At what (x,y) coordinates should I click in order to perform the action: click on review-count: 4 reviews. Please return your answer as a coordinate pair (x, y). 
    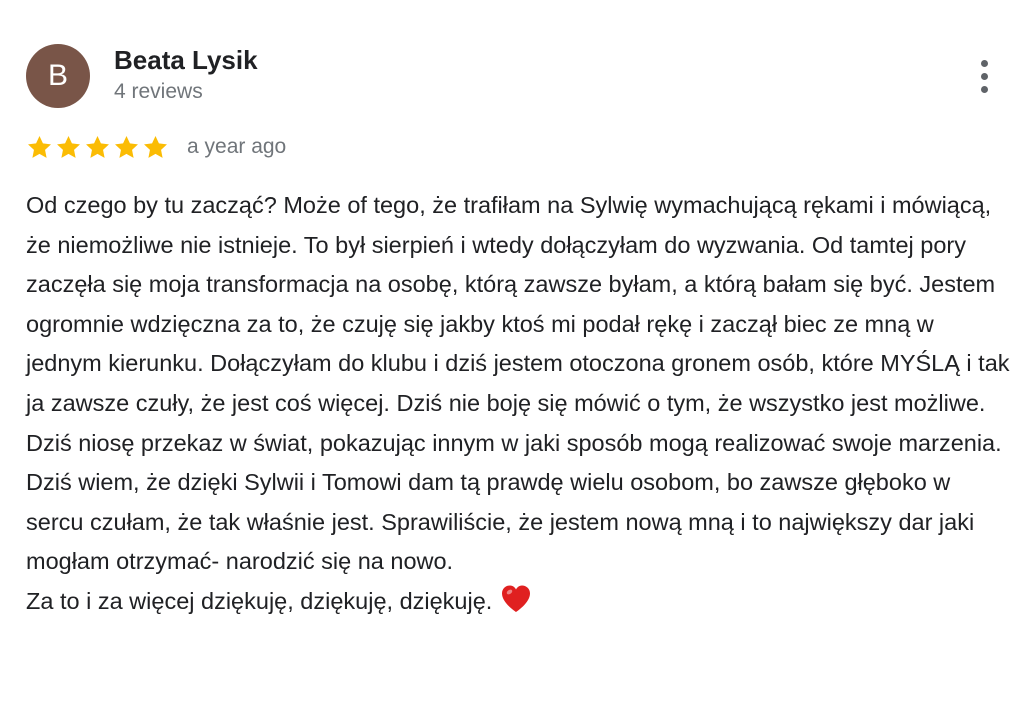
    Looking at the image, I should click on (158, 91).